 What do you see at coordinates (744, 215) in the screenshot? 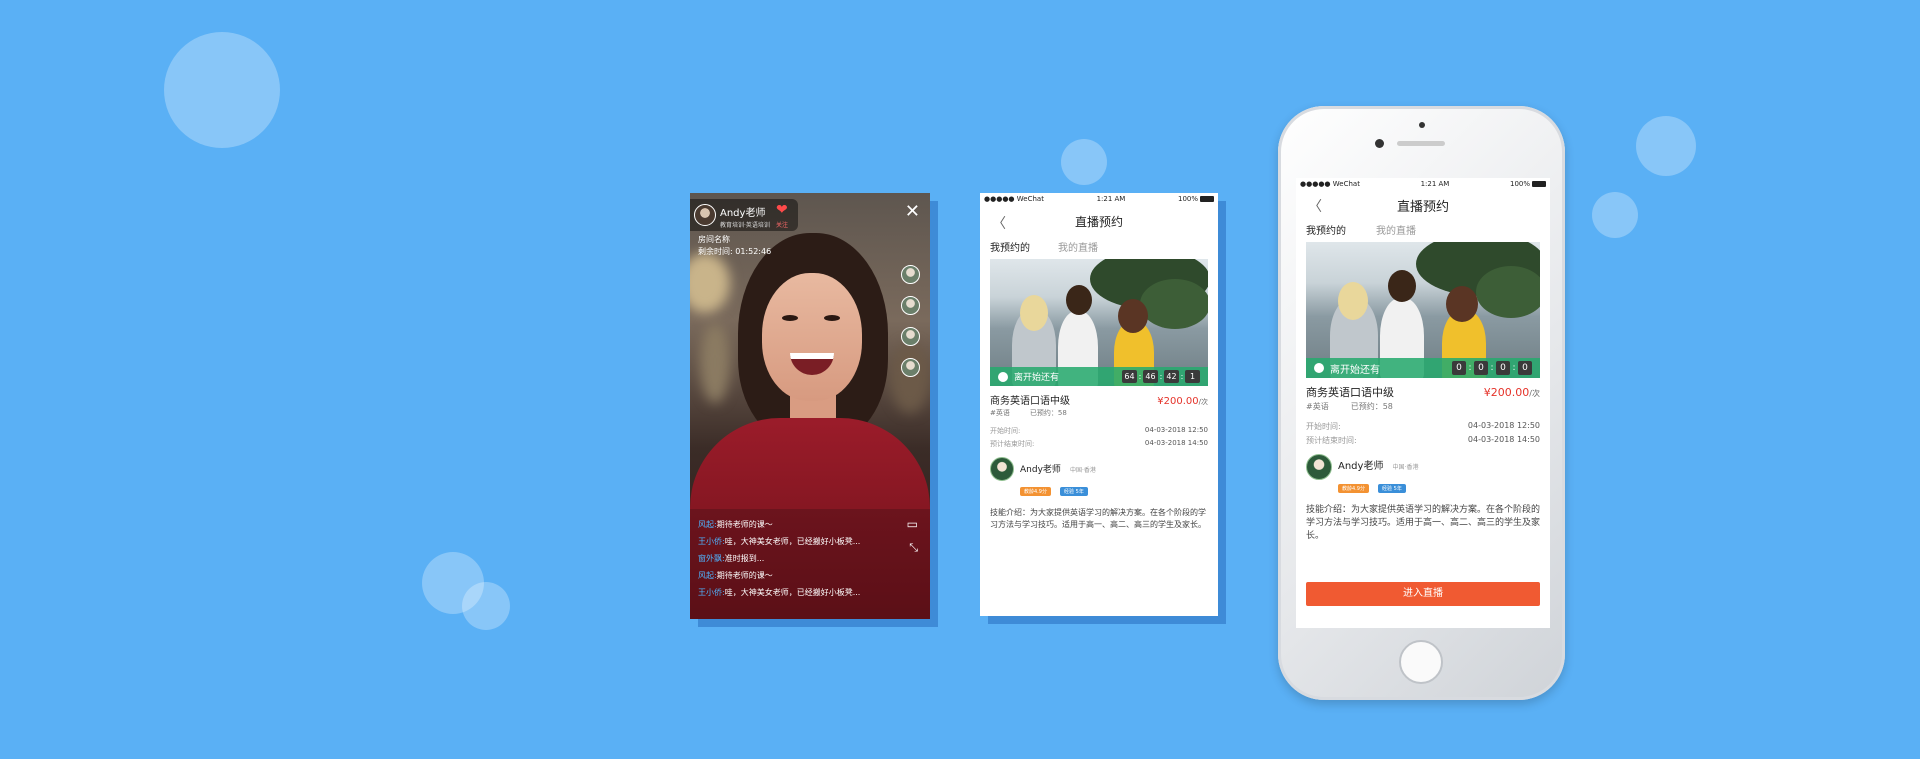
I see `host-info-pill: Andy老师 教育培训·英语培训 ❤ 关注` at bounding box center [744, 215].